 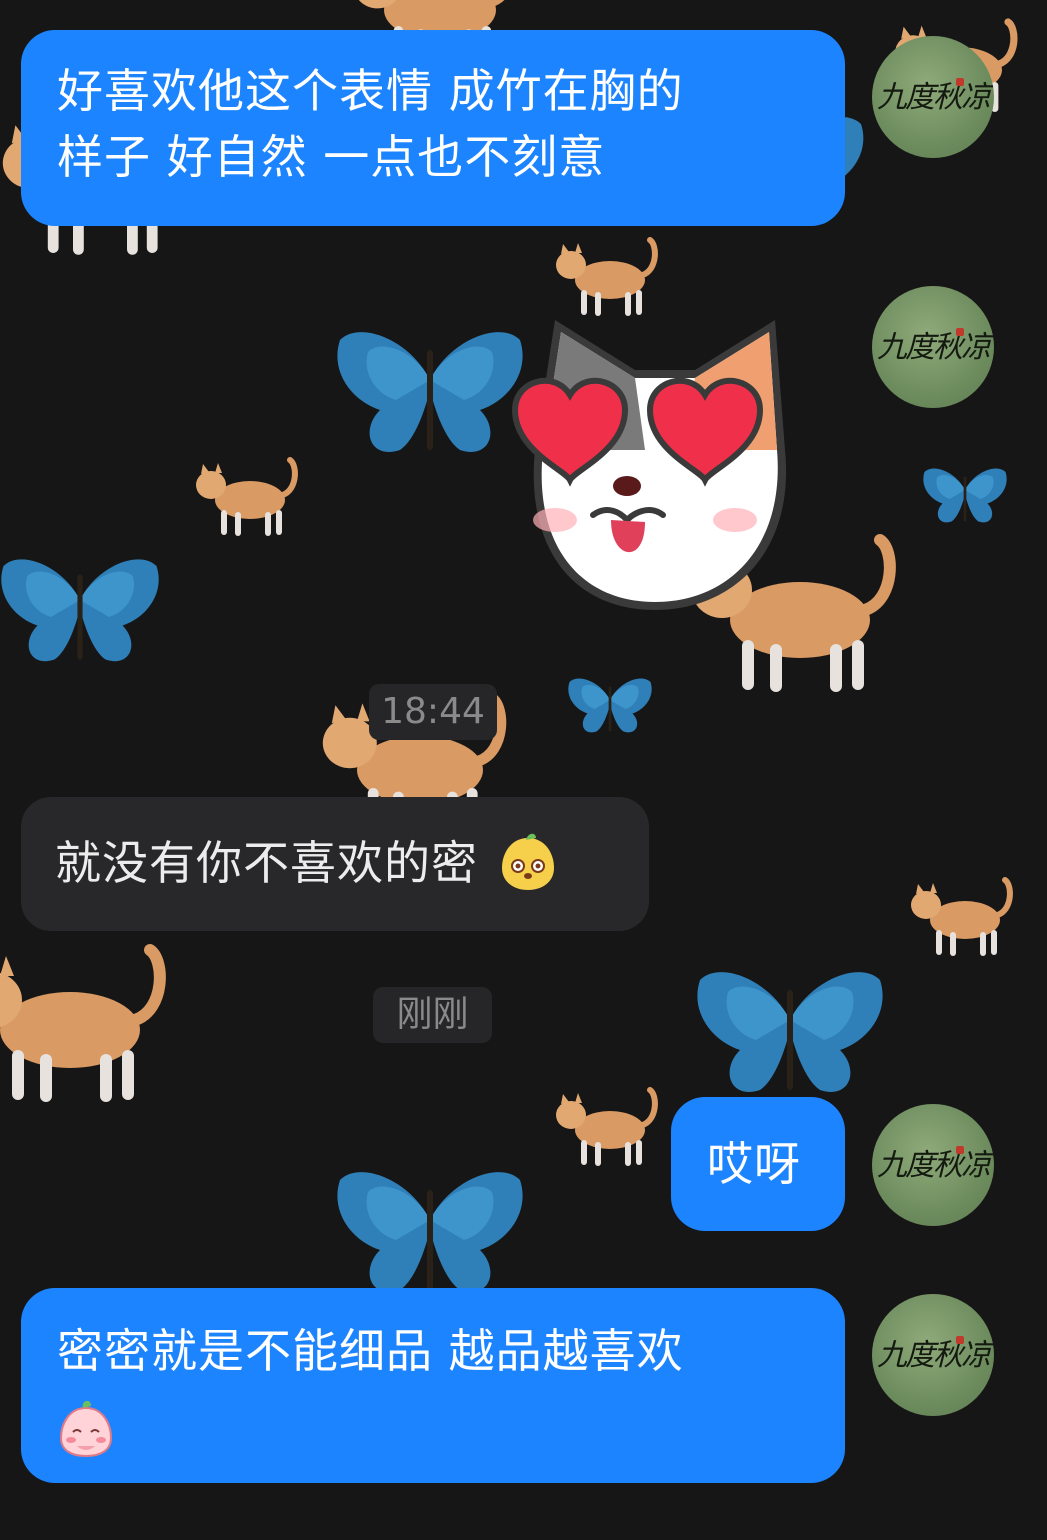 I want to click on sticker-image, so click(x=649, y=465).